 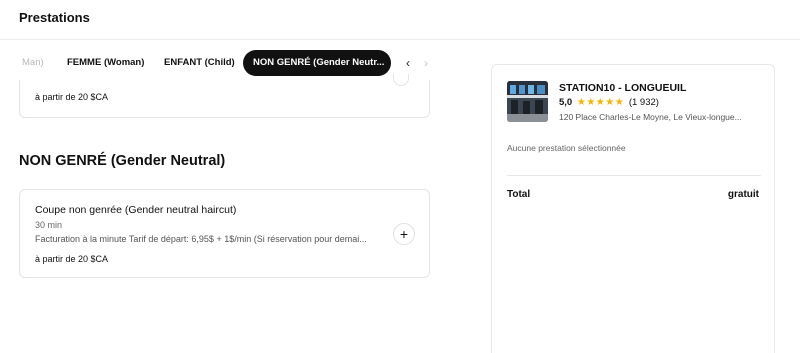 I want to click on plus-icon: +, so click(x=404, y=234).